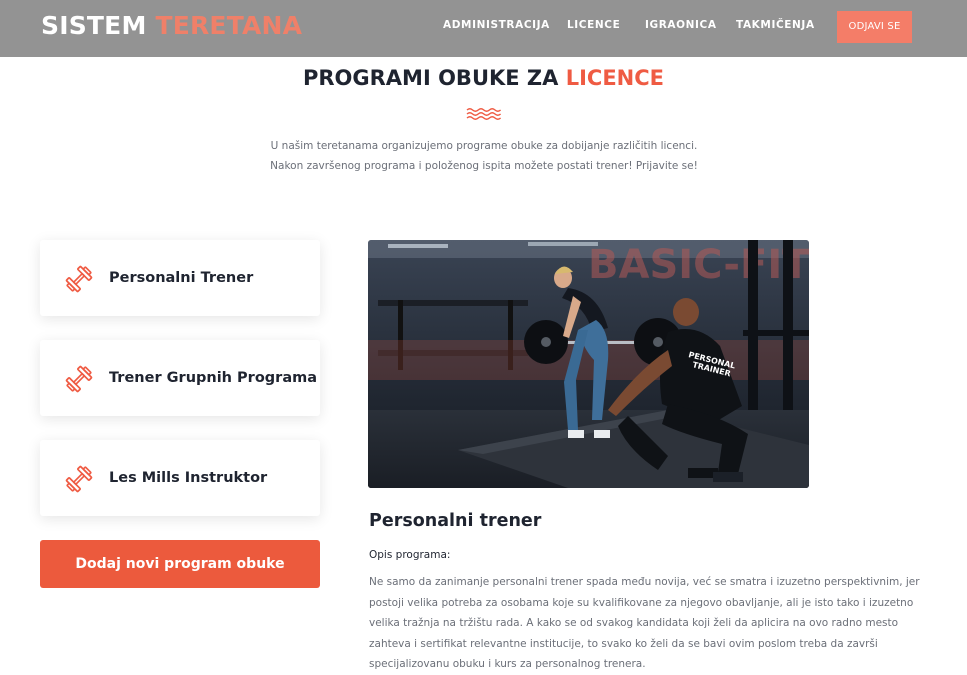 The height and width of the screenshot is (675, 967). Describe the element at coordinates (874, 27) in the screenshot. I see `logout-button: ODJAVI SE` at that location.